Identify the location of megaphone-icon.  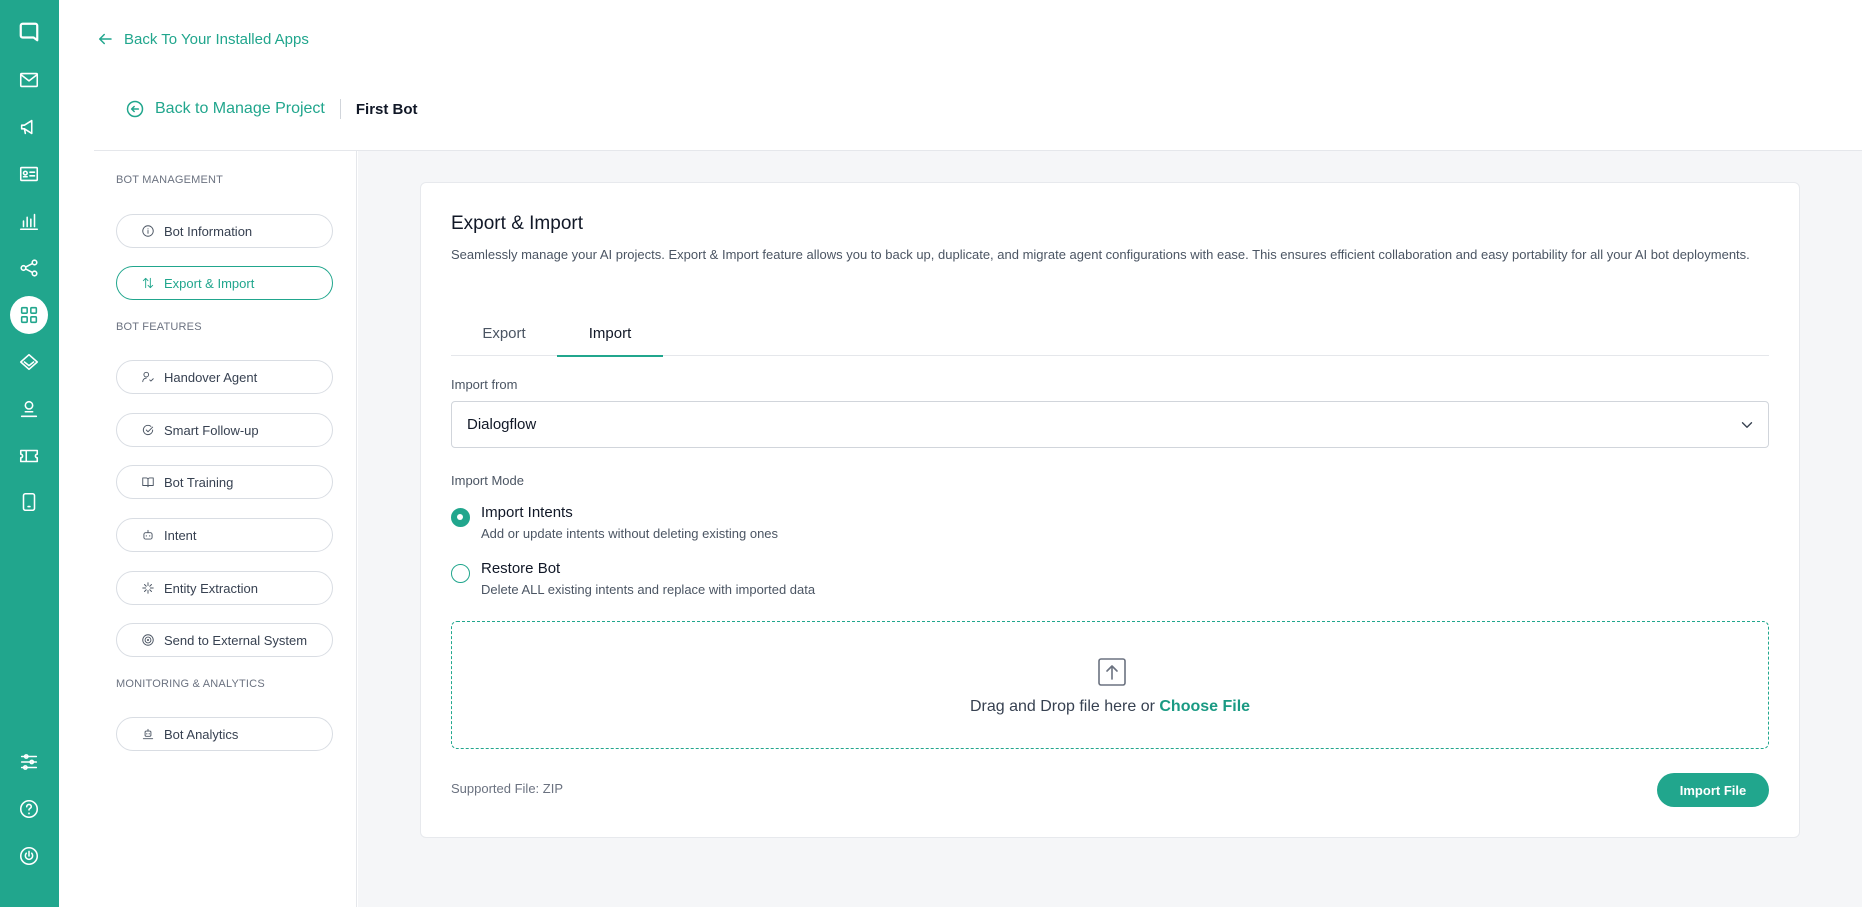
(29, 127).